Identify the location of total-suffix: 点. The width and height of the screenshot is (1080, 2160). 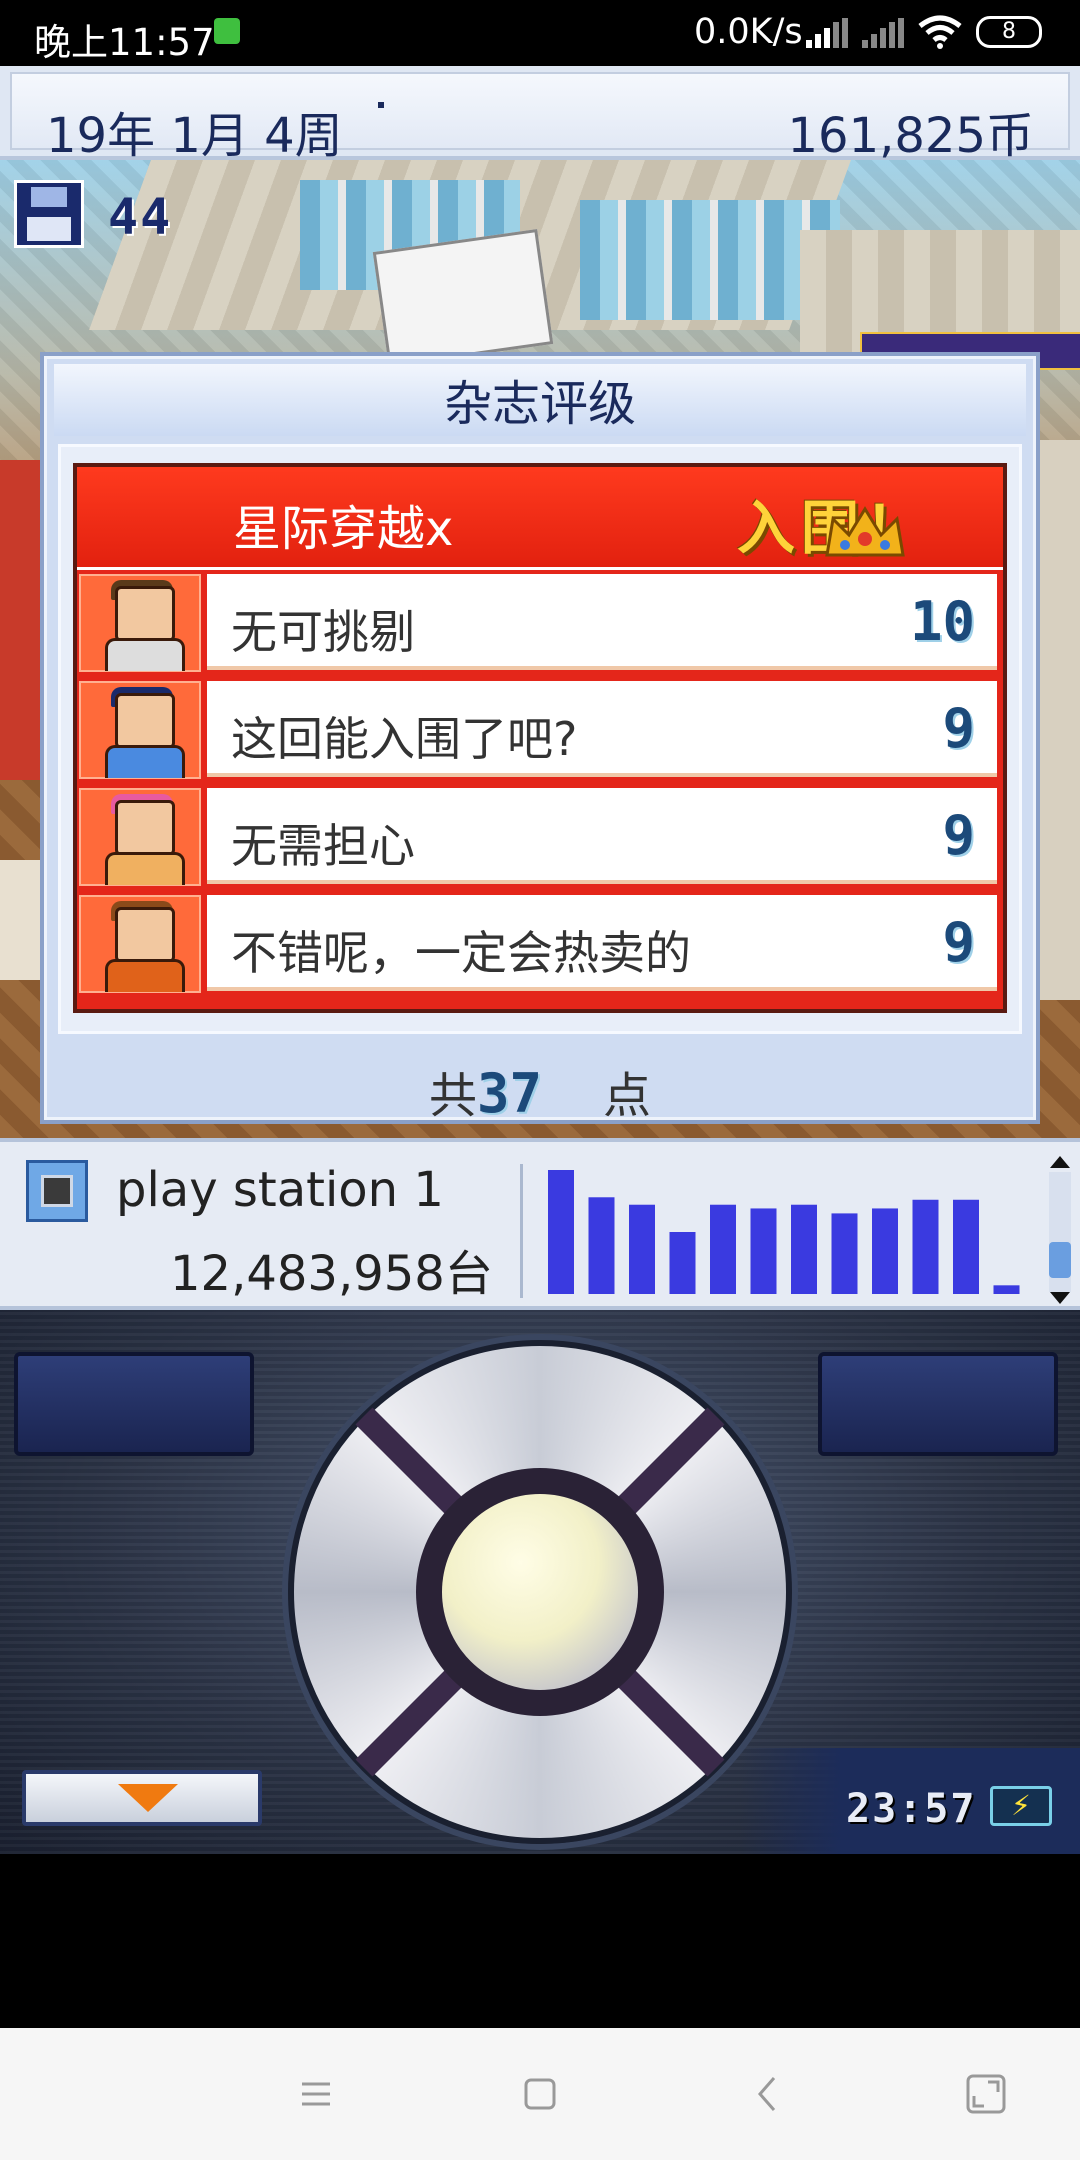
(627, 1096).